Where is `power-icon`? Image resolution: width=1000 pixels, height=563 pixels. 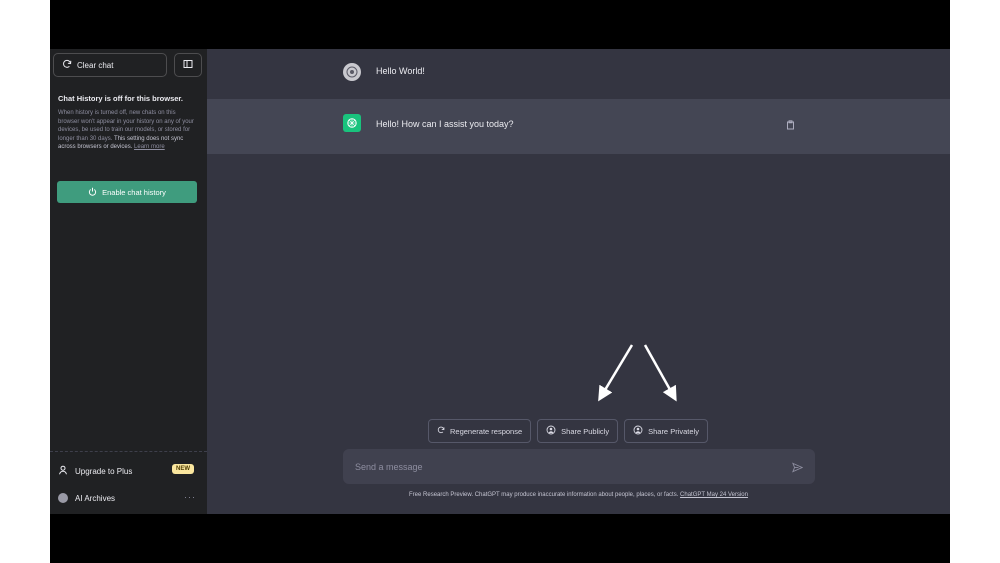
power-icon is located at coordinates (92, 192).